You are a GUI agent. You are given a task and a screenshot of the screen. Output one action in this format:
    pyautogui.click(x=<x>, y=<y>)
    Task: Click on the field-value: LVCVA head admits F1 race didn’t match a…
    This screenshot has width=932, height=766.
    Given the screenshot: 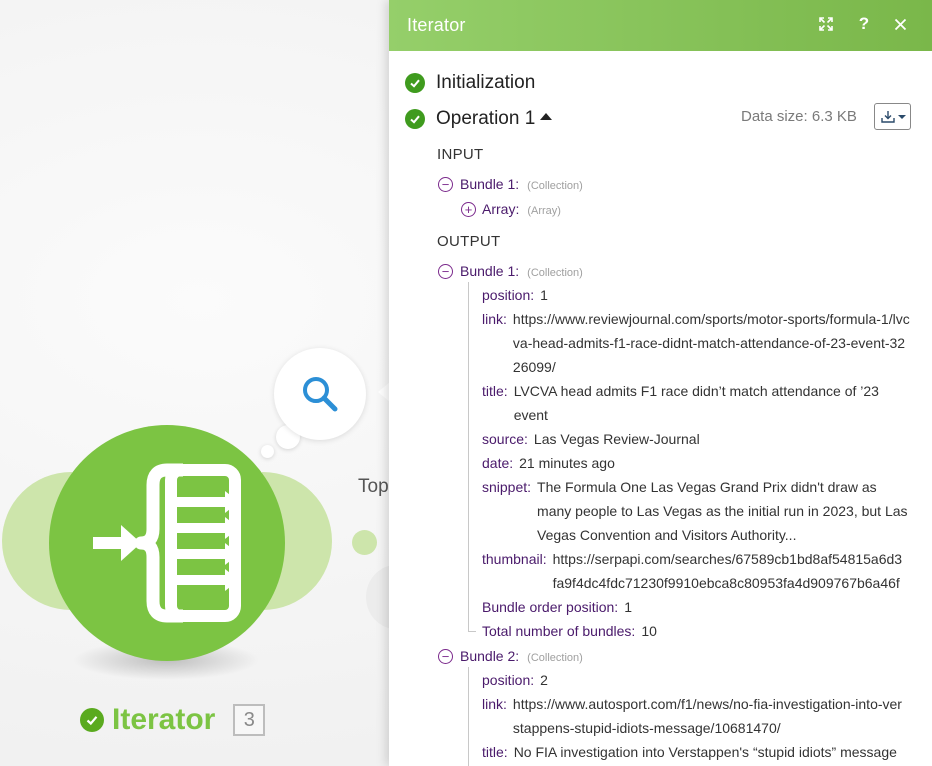 What is the action you would take?
    pyautogui.click(x=696, y=403)
    